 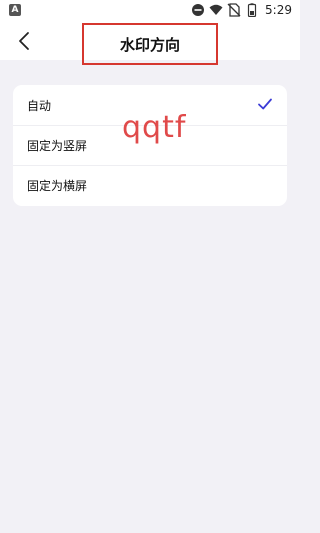 I want to click on option-label: 固定为横屏, so click(x=57, y=186).